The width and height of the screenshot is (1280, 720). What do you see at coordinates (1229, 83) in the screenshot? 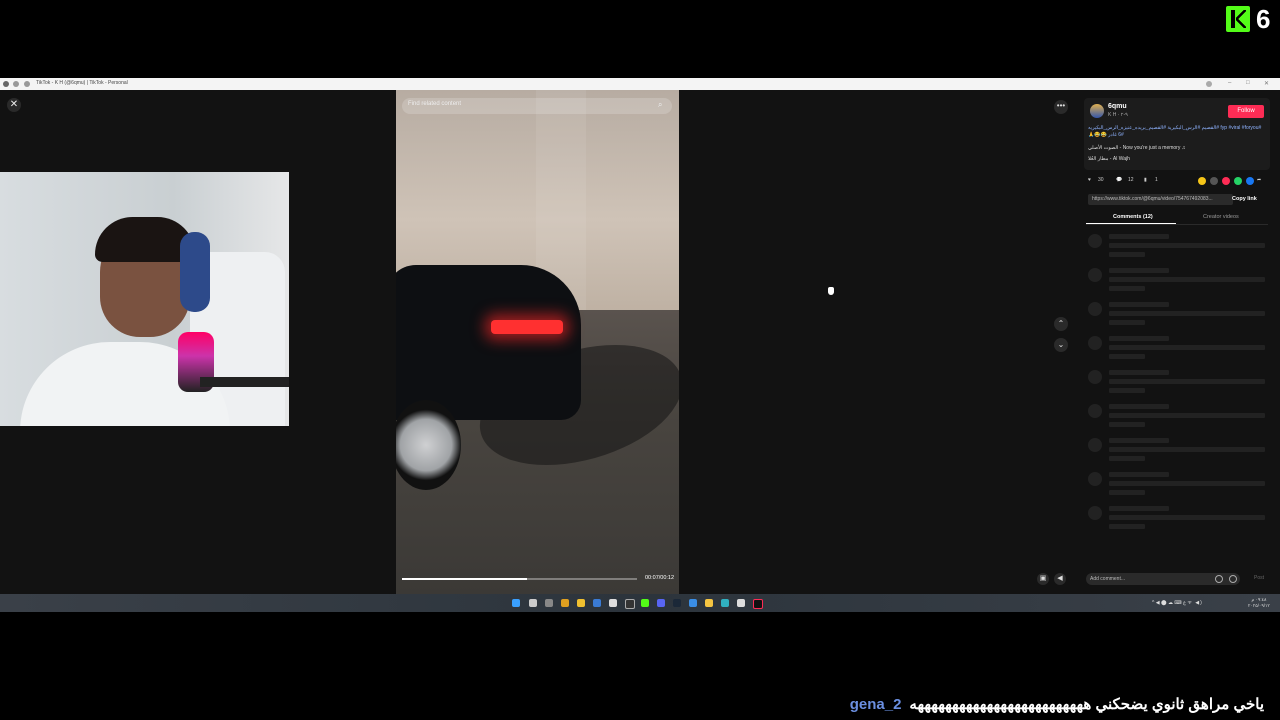
I see `minimize-button: –` at bounding box center [1229, 83].